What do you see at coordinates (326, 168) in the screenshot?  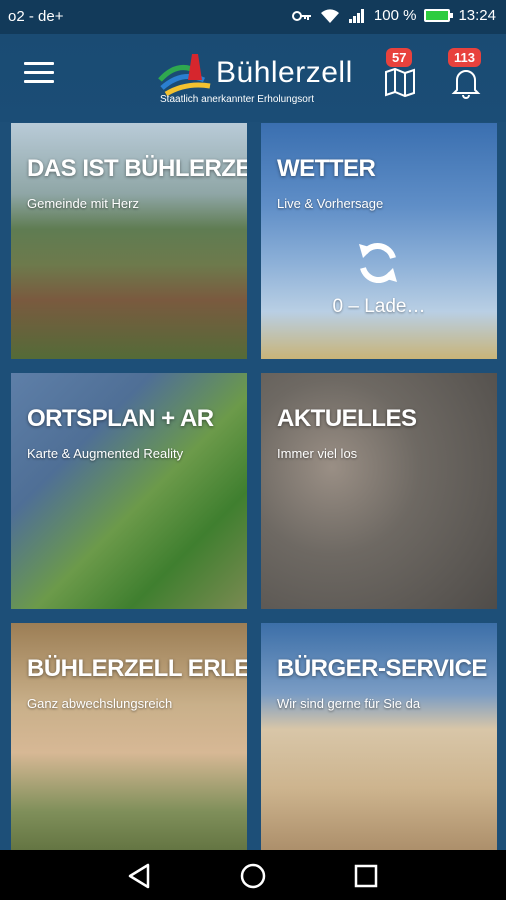 I see `tile-title: WETTER` at bounding box center [326, 168].